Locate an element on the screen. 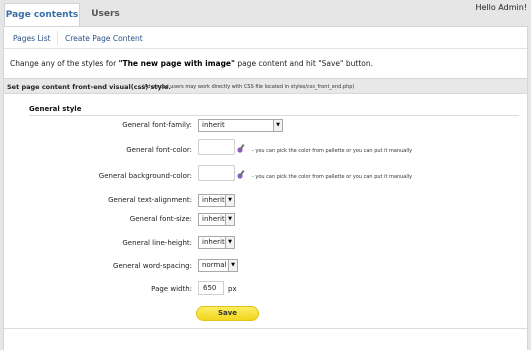 This screenshot has height=350, width=531. font-color-label: General font-color: is located at coordinates (159, 150).